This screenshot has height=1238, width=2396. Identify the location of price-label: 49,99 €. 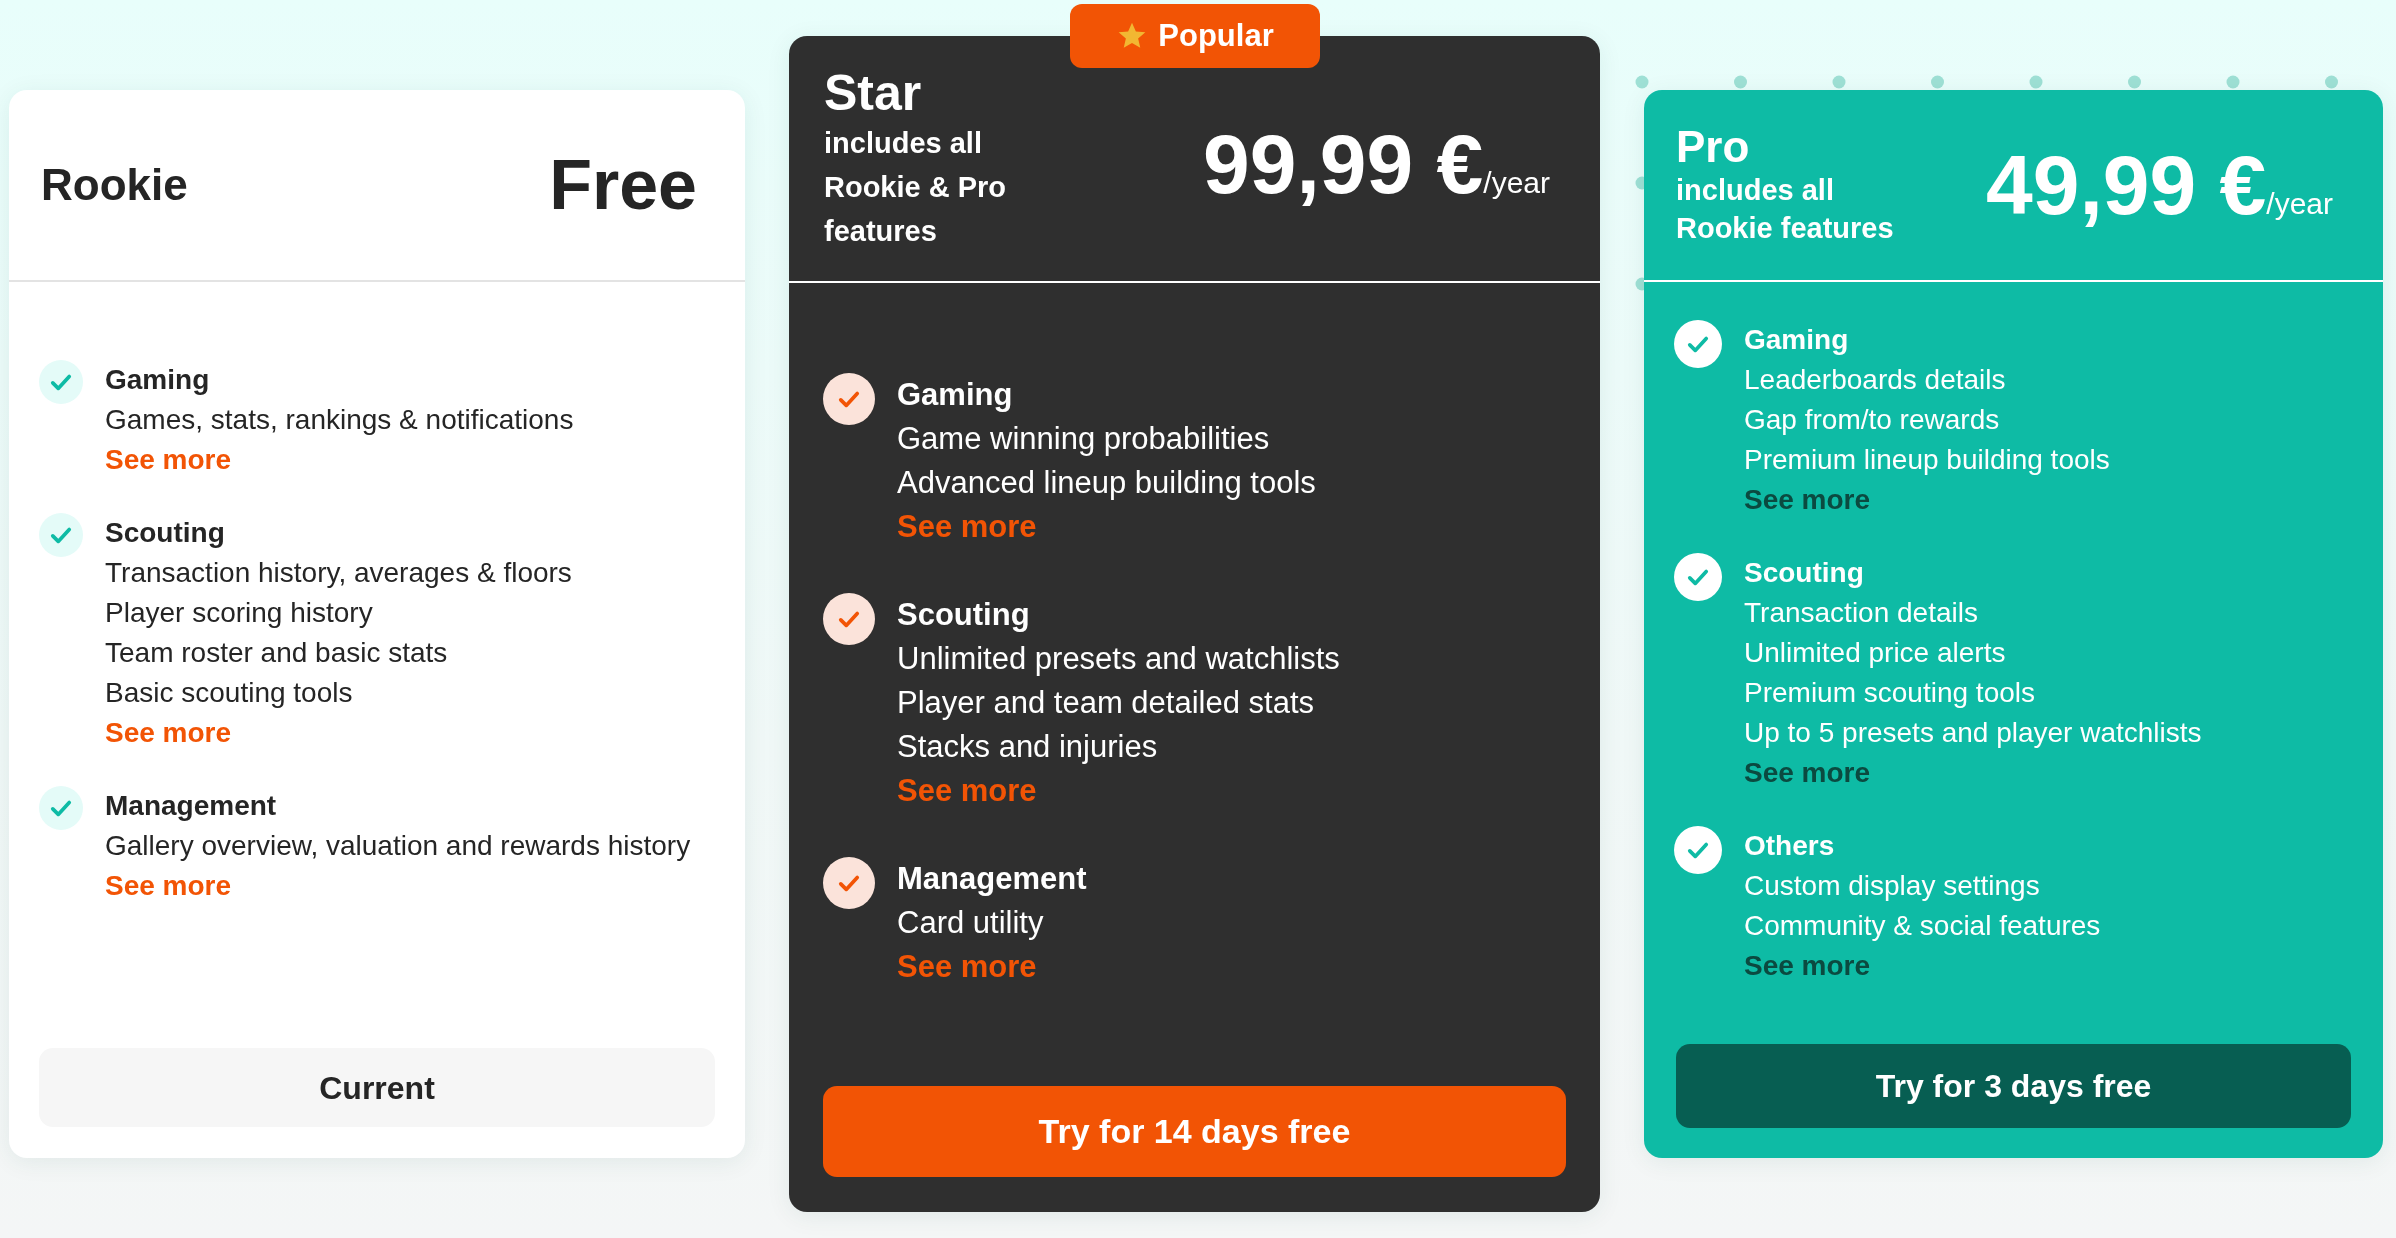
(2126, 185).